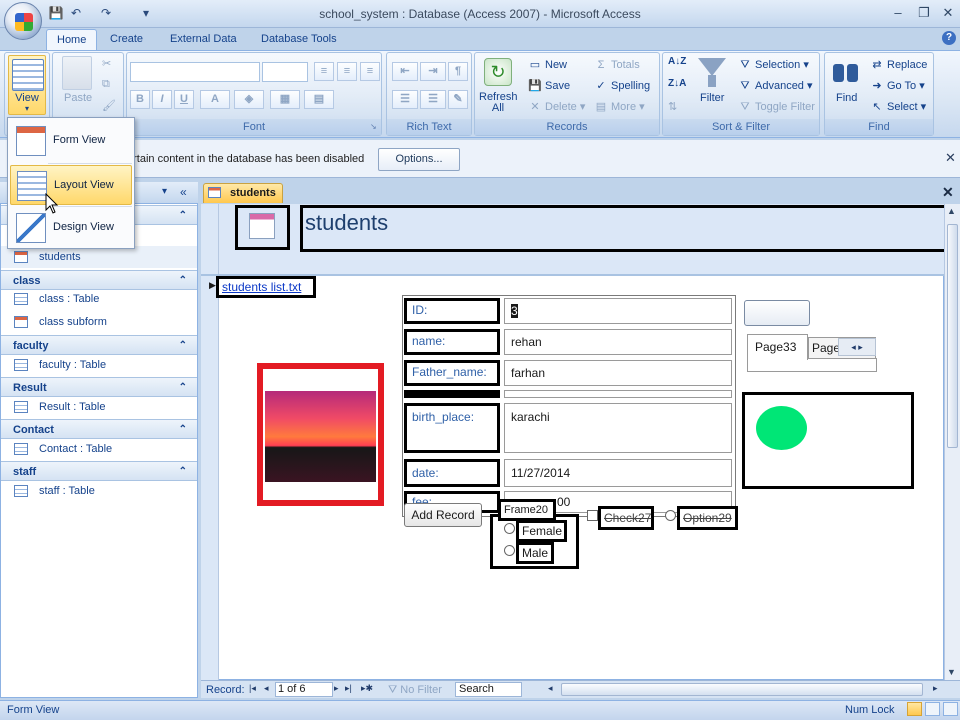  What do you see at coordinates (415, 690) in the screenshot?
I see `no-filter-indicator: ⛛ No Filter` at bounding box center [415, 690].